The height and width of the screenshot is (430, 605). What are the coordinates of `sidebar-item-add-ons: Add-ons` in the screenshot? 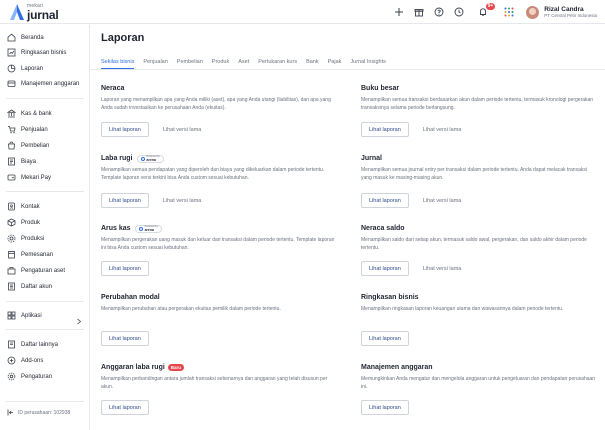 It's located at (45, 360).